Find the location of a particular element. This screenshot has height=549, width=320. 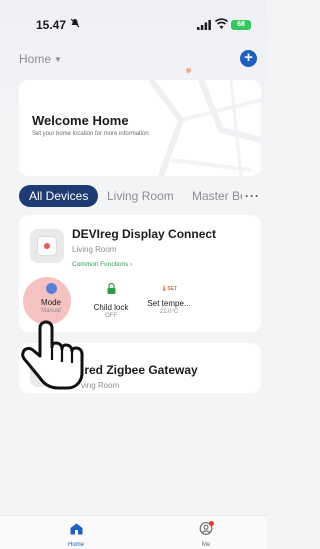

room-tabs: All Devices Living Room Master Be ··· is located at coordinates (141, 196).